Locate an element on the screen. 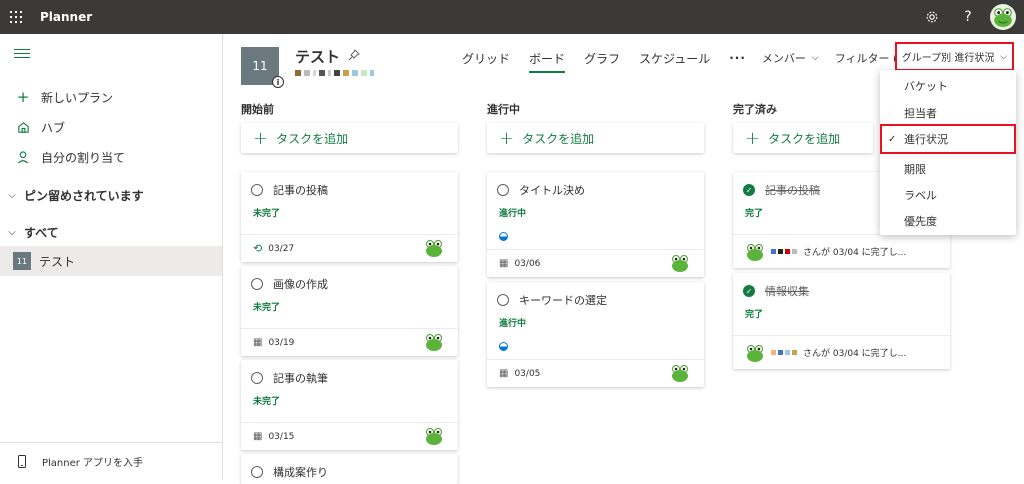 The width and height of the screenshot is (1024, 484). menu-item-label: 進行状況 is located at coordinates (926, 139).